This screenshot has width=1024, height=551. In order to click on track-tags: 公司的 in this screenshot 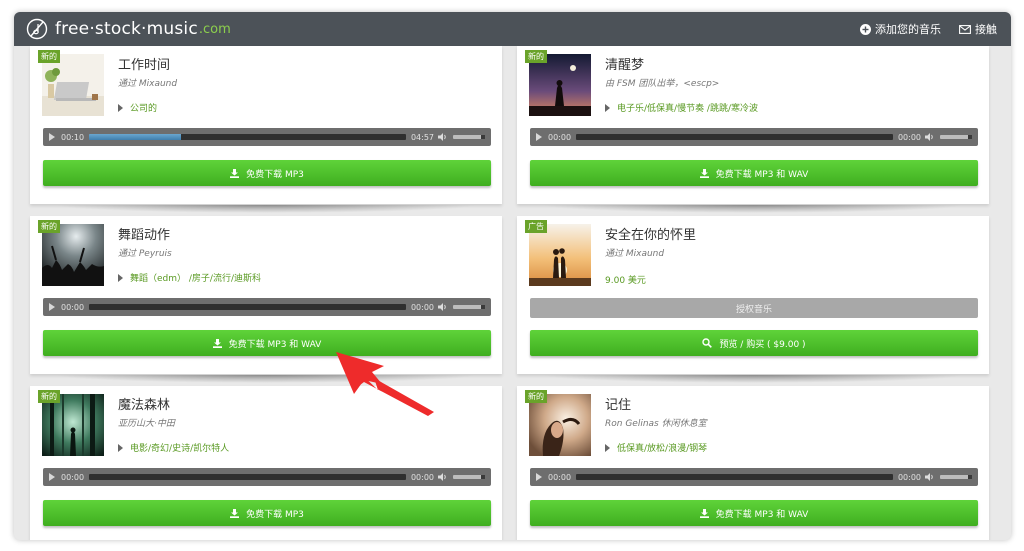, I will do `click(137, 107)`.